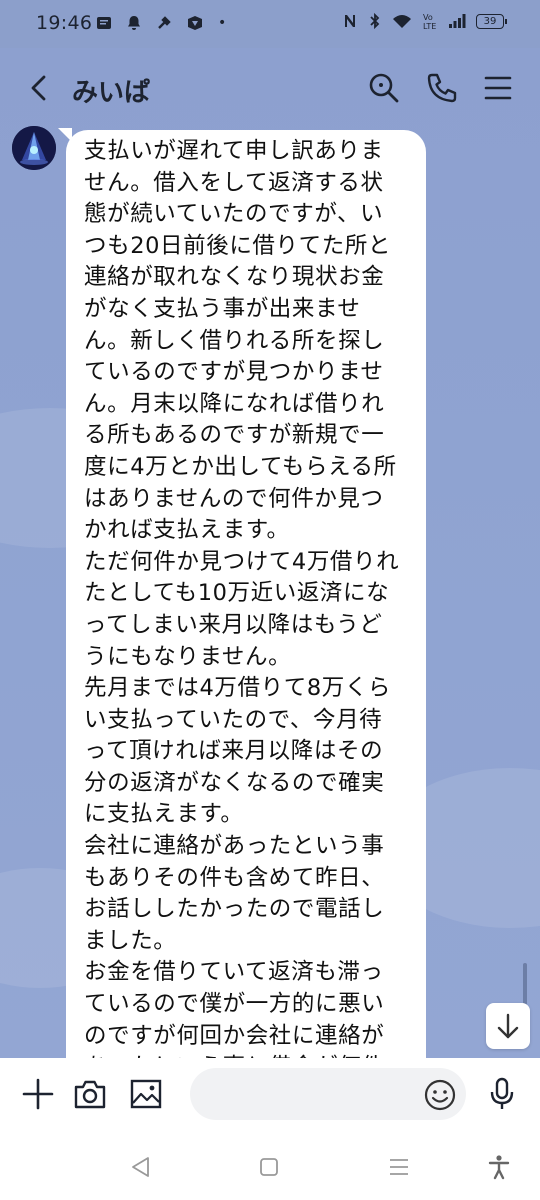  What do you see at coordinates (525, 984) in the screenshot?
I see `scrollbar` at bounding box center [525, 984].